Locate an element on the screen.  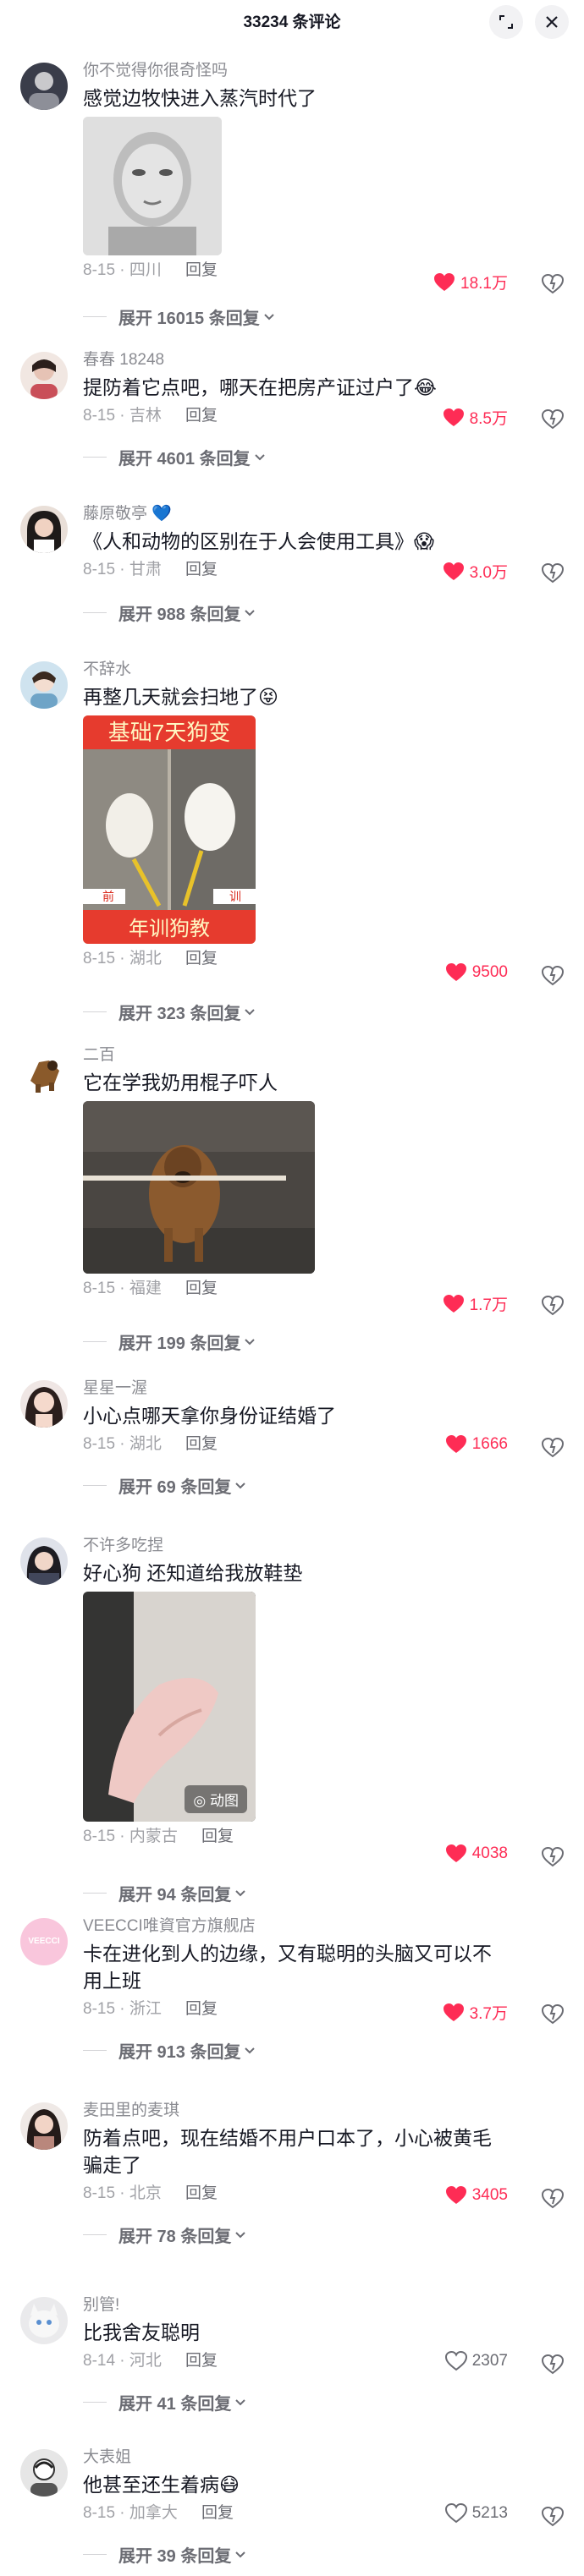
like-button: 3.7万 is located at coordinates (475, 2012).